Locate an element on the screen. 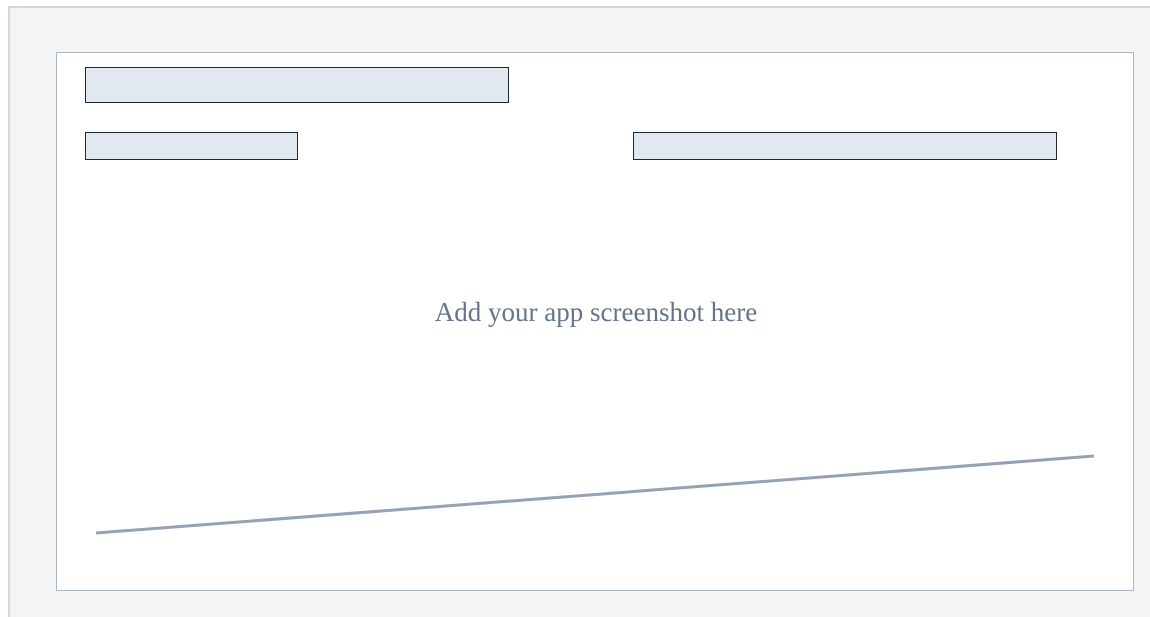 This screenshot has width=1150, height=617. left-placeholder-bar is located at coordinates (191, 146).